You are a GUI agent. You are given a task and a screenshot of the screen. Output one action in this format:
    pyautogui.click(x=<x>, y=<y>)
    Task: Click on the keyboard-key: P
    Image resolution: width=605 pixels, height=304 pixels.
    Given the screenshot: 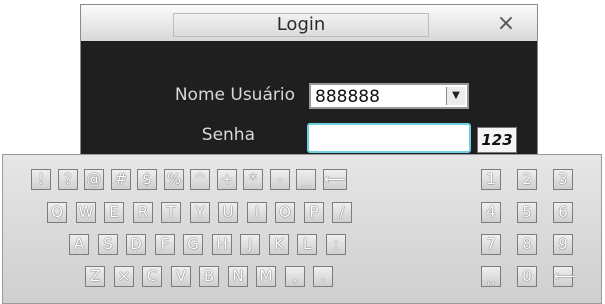 What is the action you would take?
    pyautogui.click(x=314, y=212)
    